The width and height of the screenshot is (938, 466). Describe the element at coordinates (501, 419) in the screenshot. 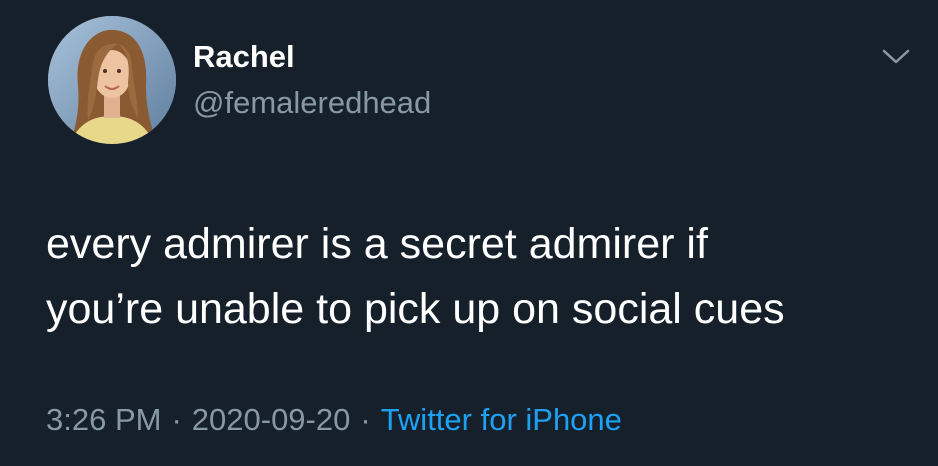

I see `tweet-source-link: Twitter for iPhone` at that location.